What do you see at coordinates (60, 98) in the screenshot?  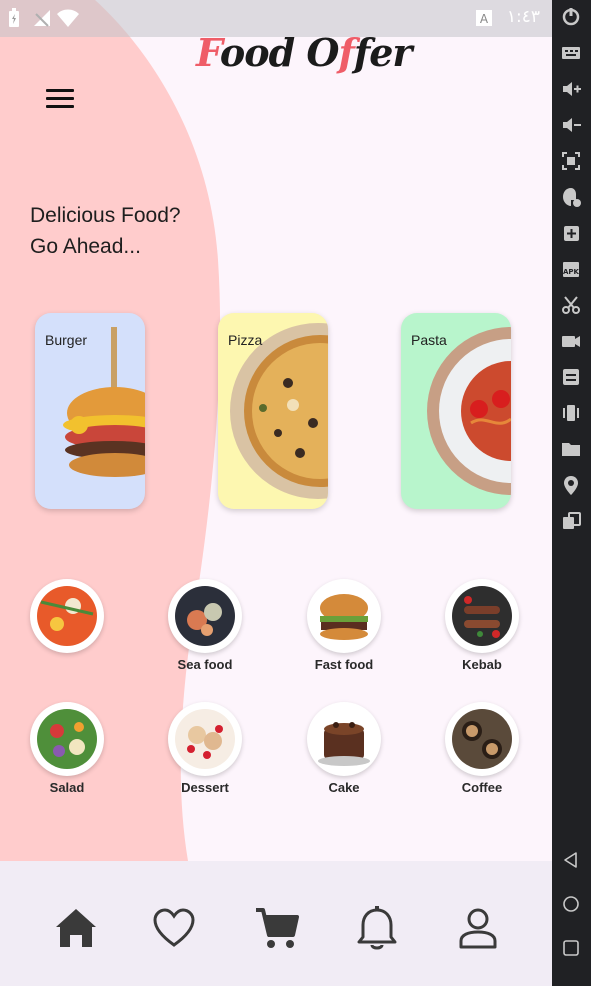 I see `hamburger-menu-icon` at bounding box center [60, 98].